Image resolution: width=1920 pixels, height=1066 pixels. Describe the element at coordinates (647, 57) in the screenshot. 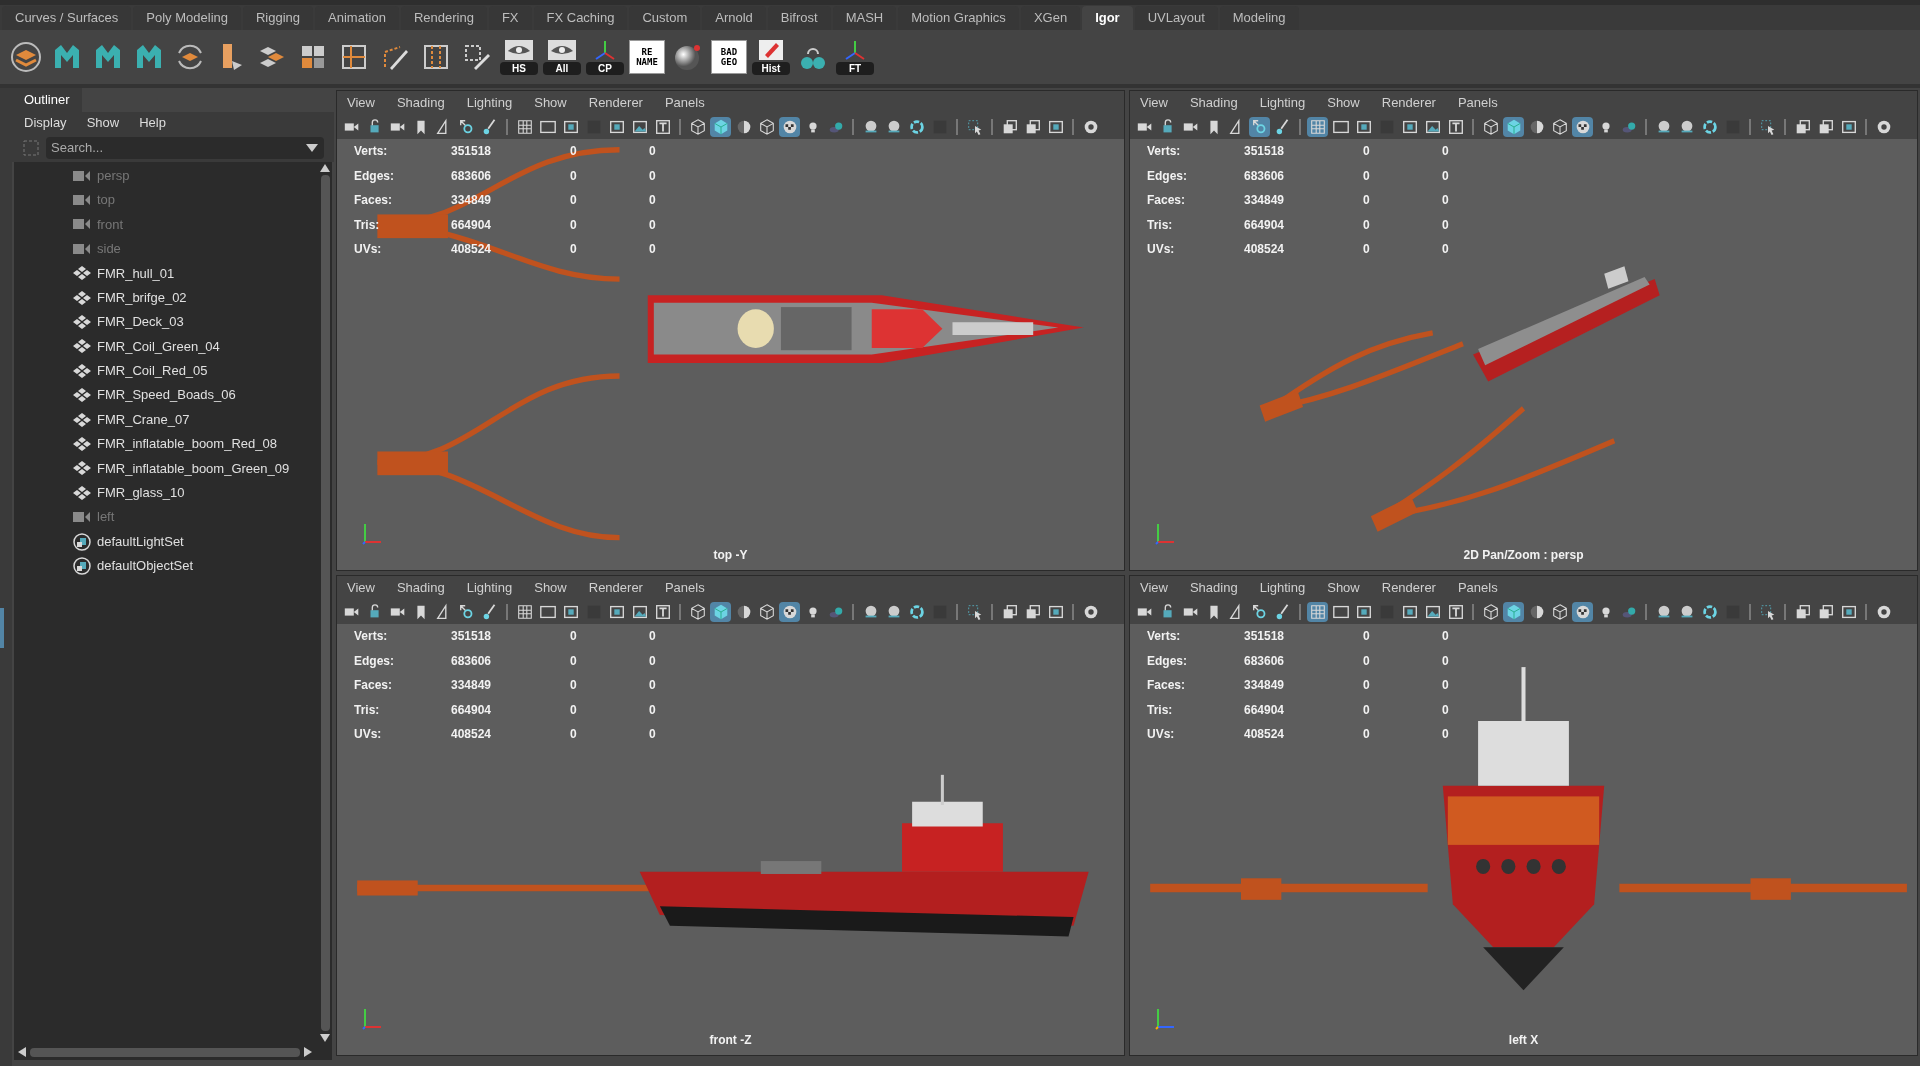

I see `script-button: RE NAME` at that location.